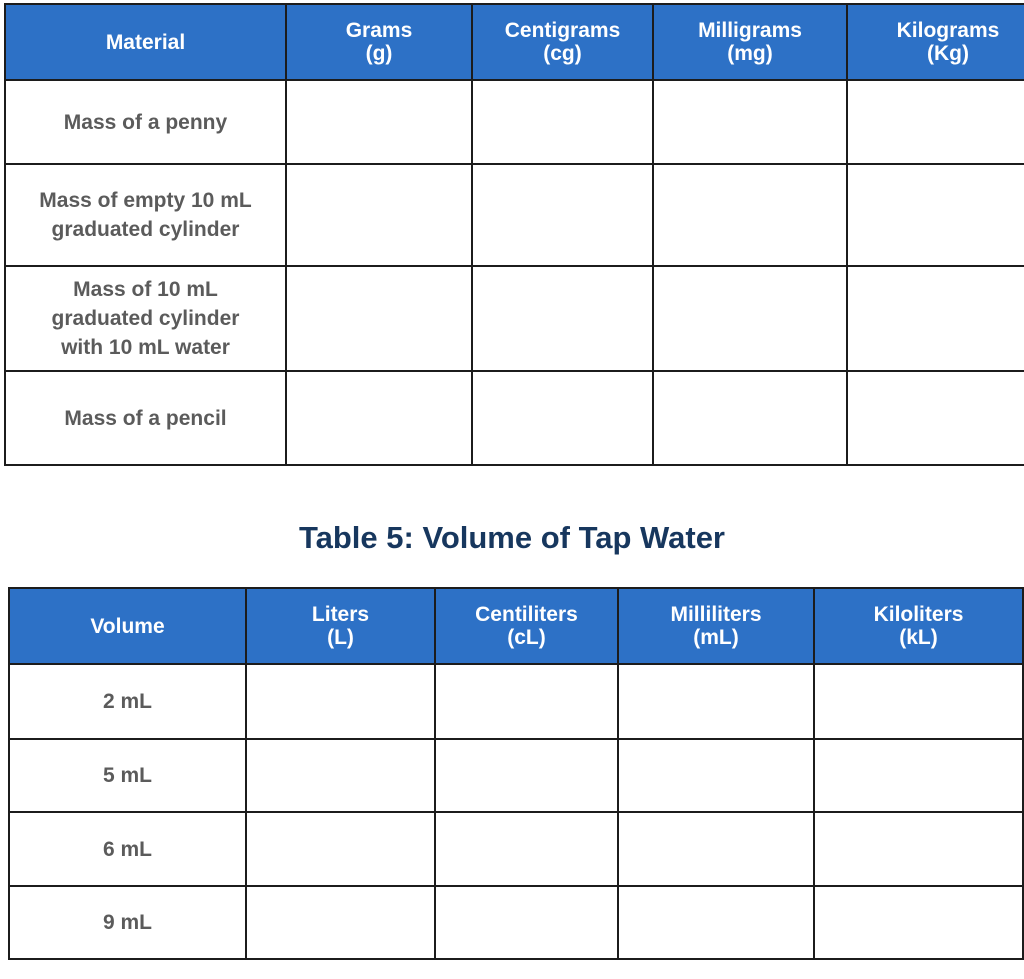 The image size is (1024, 979). I want to click on row-label-line: with 10 mL water, so click(145, 347).